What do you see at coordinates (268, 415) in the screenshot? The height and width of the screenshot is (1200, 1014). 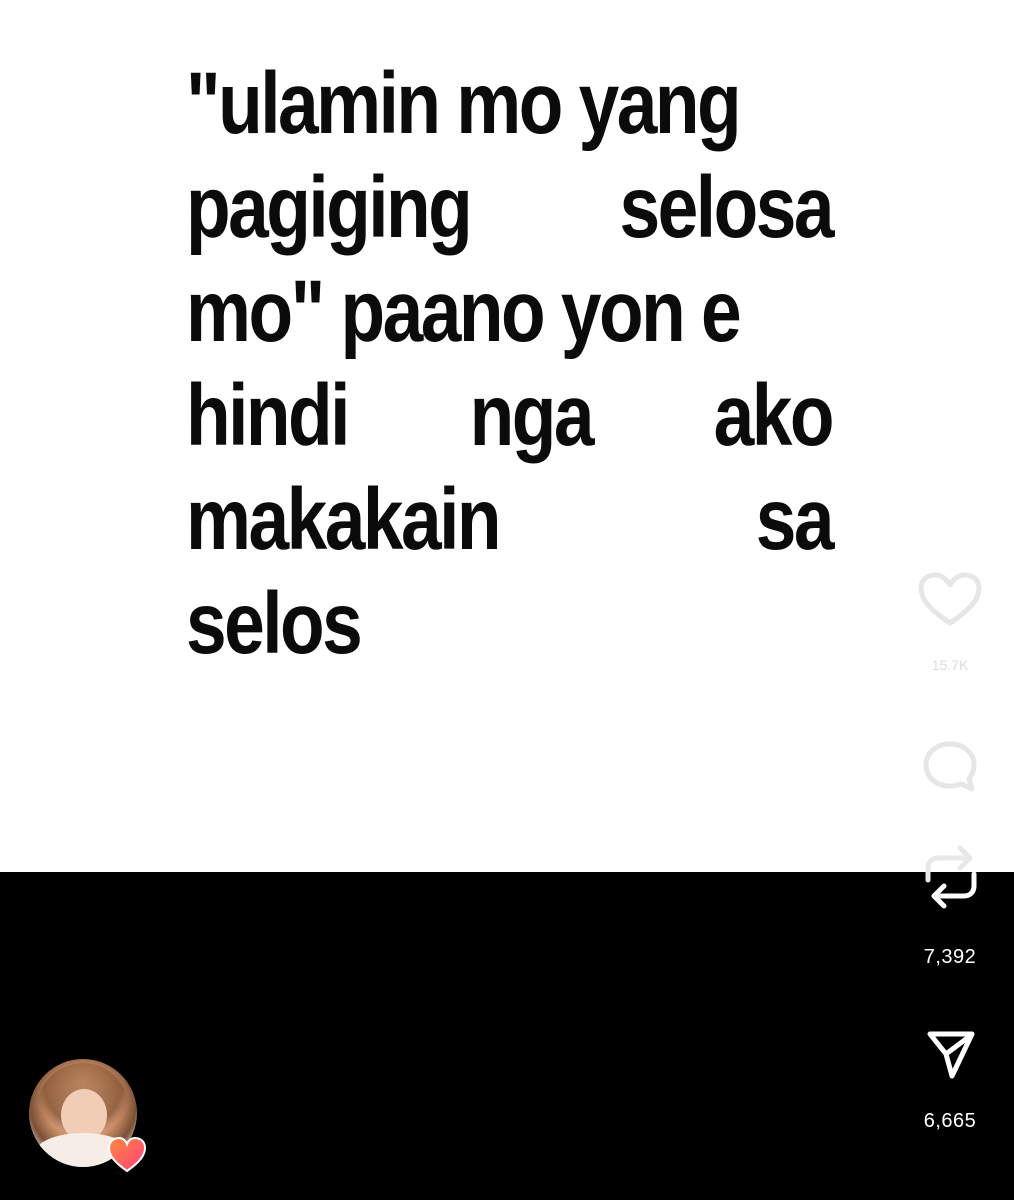 I see `caption-word: hindi` at bounding box center [268, 415].